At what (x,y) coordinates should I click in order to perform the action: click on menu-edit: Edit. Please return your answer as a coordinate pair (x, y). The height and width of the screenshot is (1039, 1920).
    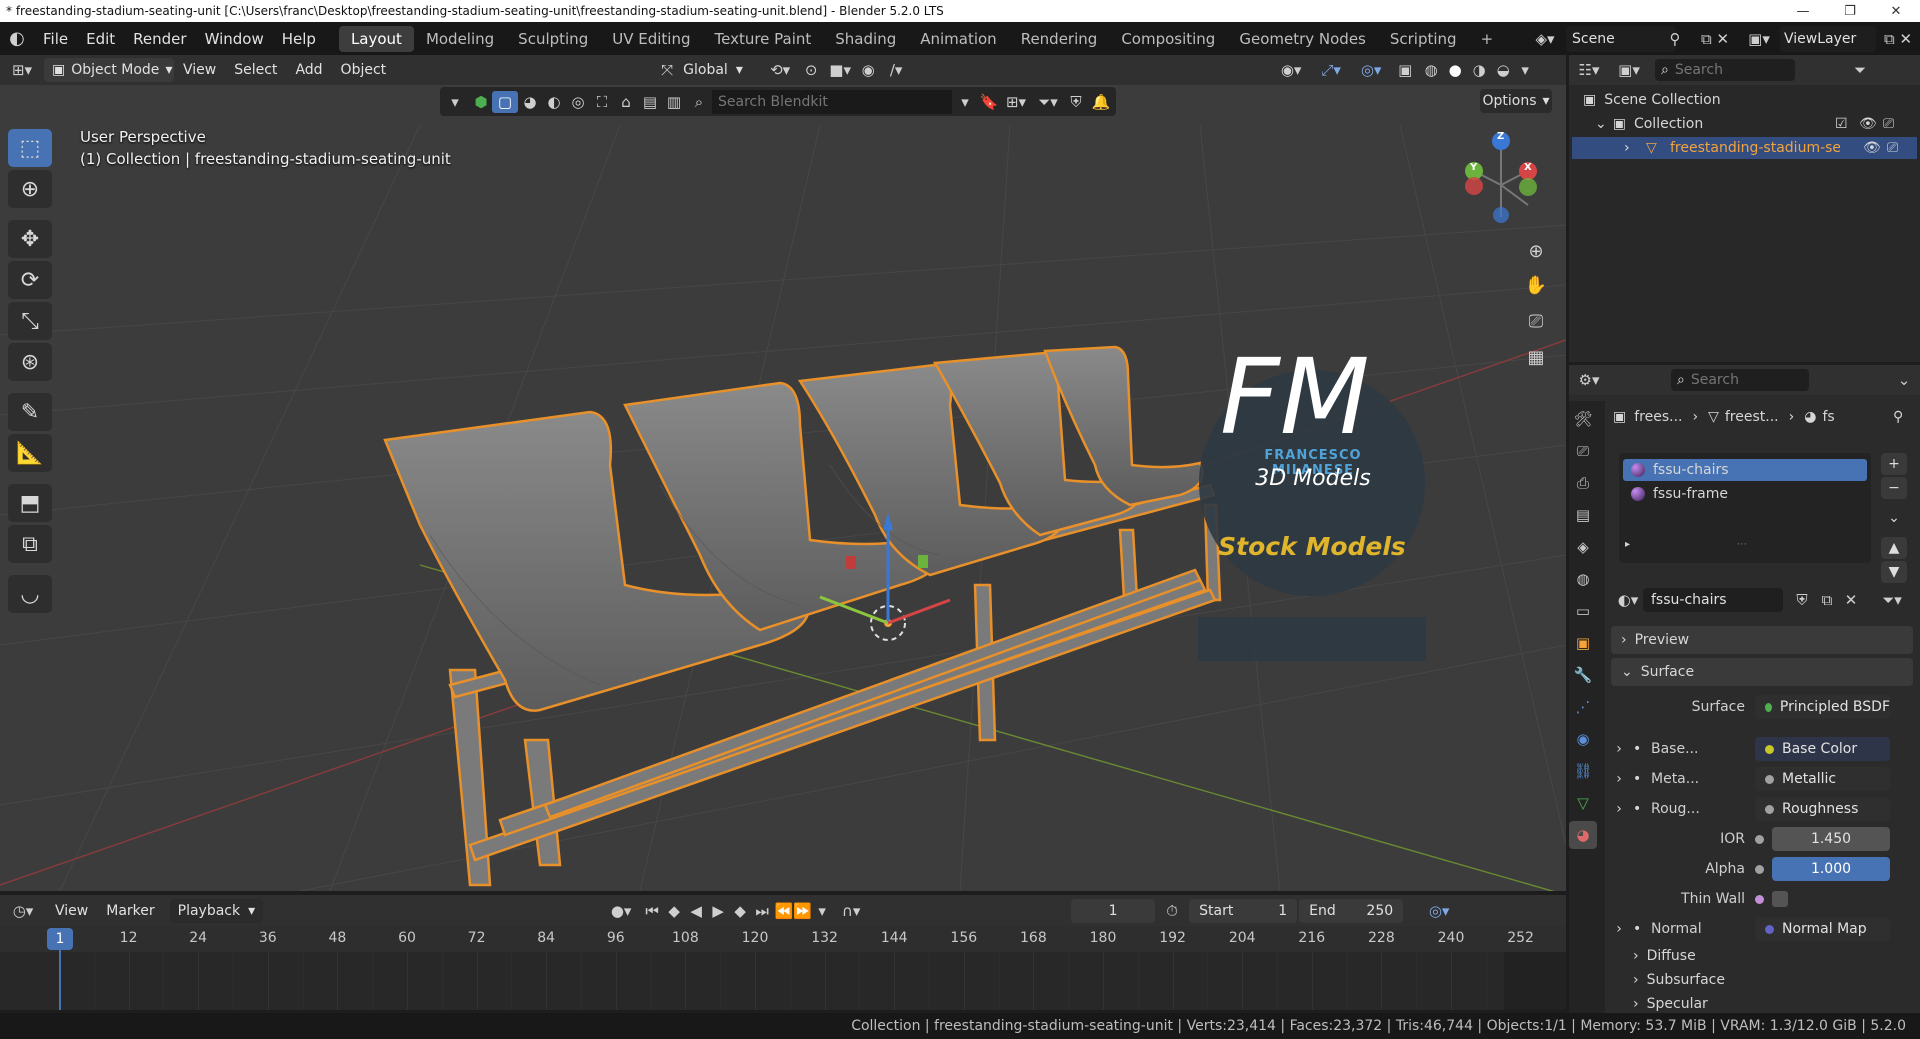
    Looking at the image, I should click on (100, 38).